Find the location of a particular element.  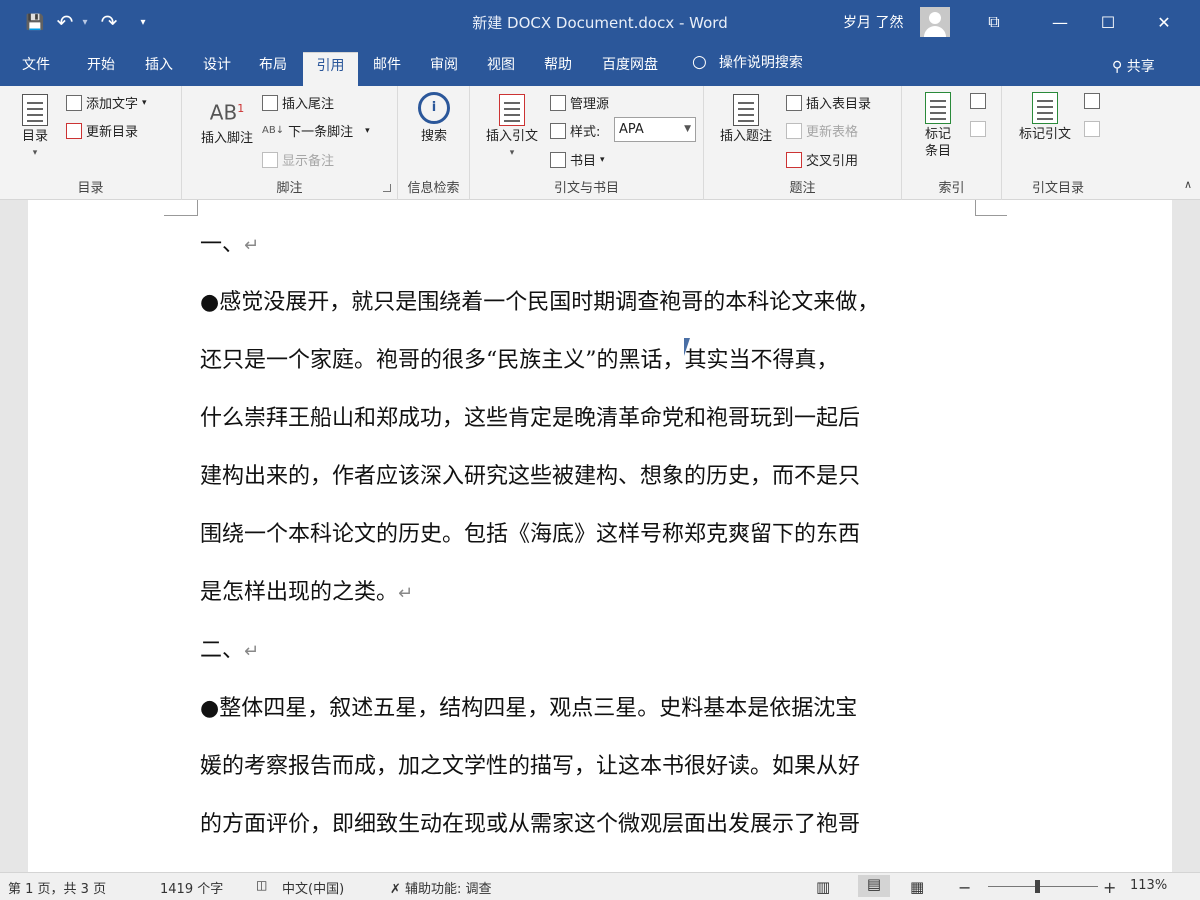

vertical-scrollbar is located at coordinates (1192, 536).